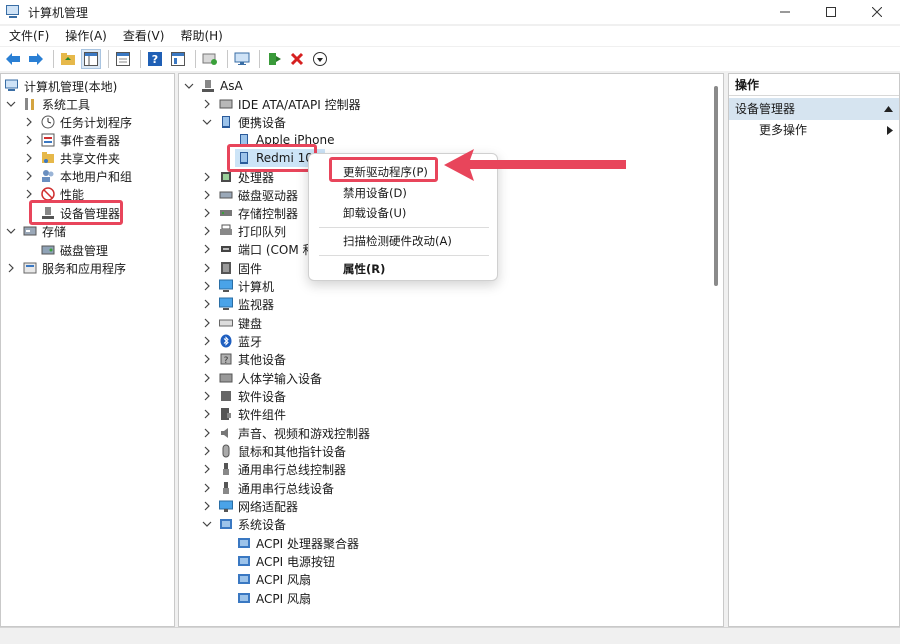  Describe the element at coordinates (814, 109) in the screenshot. I see `actions-section-device-manager: 设备管理器` at that location.